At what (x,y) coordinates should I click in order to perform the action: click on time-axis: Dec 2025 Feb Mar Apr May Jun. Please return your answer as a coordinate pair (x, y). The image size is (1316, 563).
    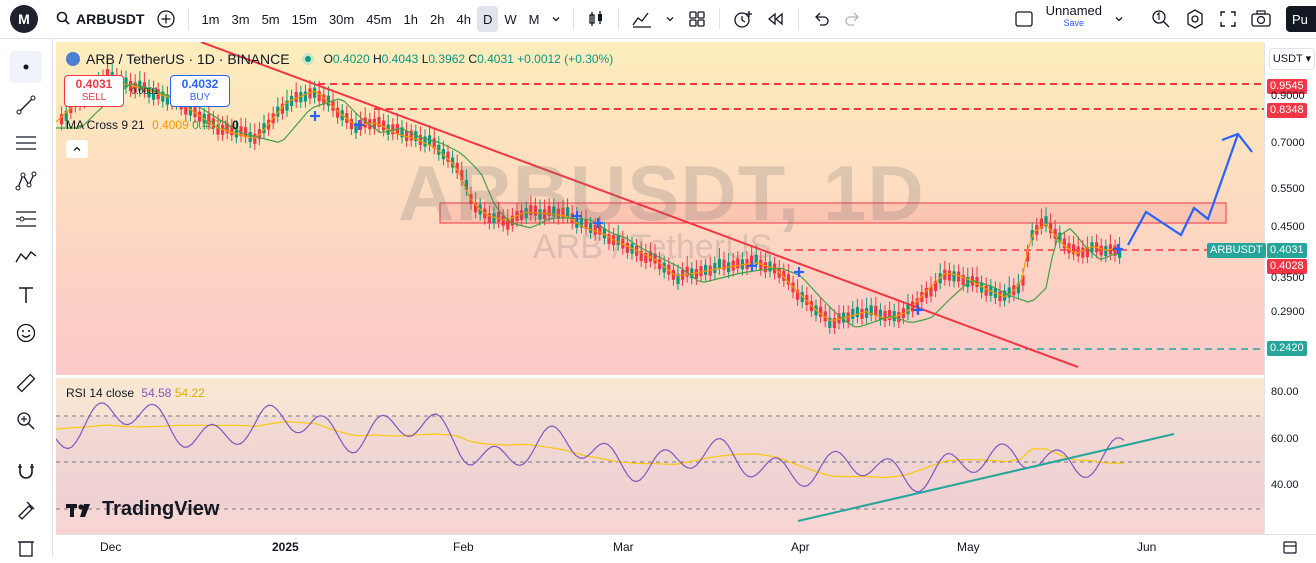
    Looking at the image, I should click on (686, 546).